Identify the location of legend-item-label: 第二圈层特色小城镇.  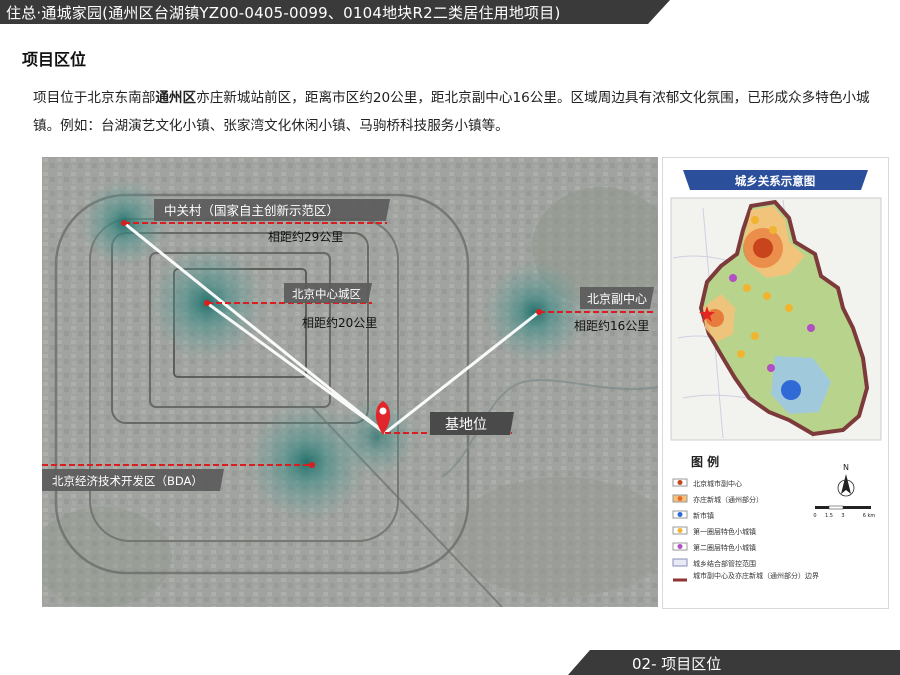
(724, 547).